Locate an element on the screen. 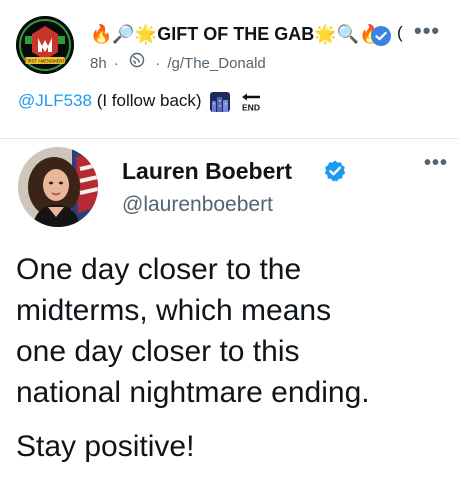  post-more-button: ••• is located at coordinates (427, 31).